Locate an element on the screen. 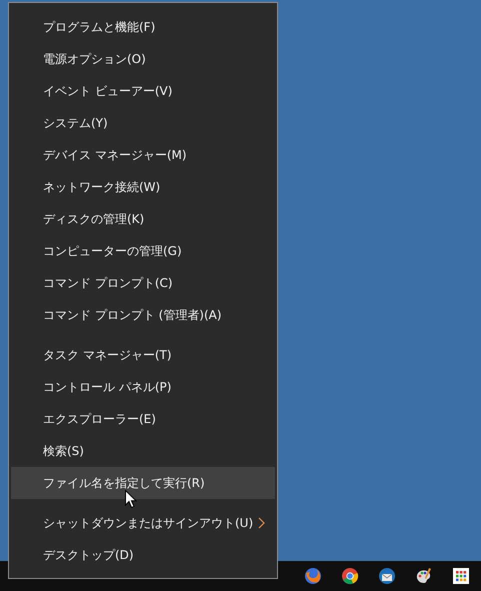 The image size is (481, 591). chevron-icon is located at coordinates (261, 523).